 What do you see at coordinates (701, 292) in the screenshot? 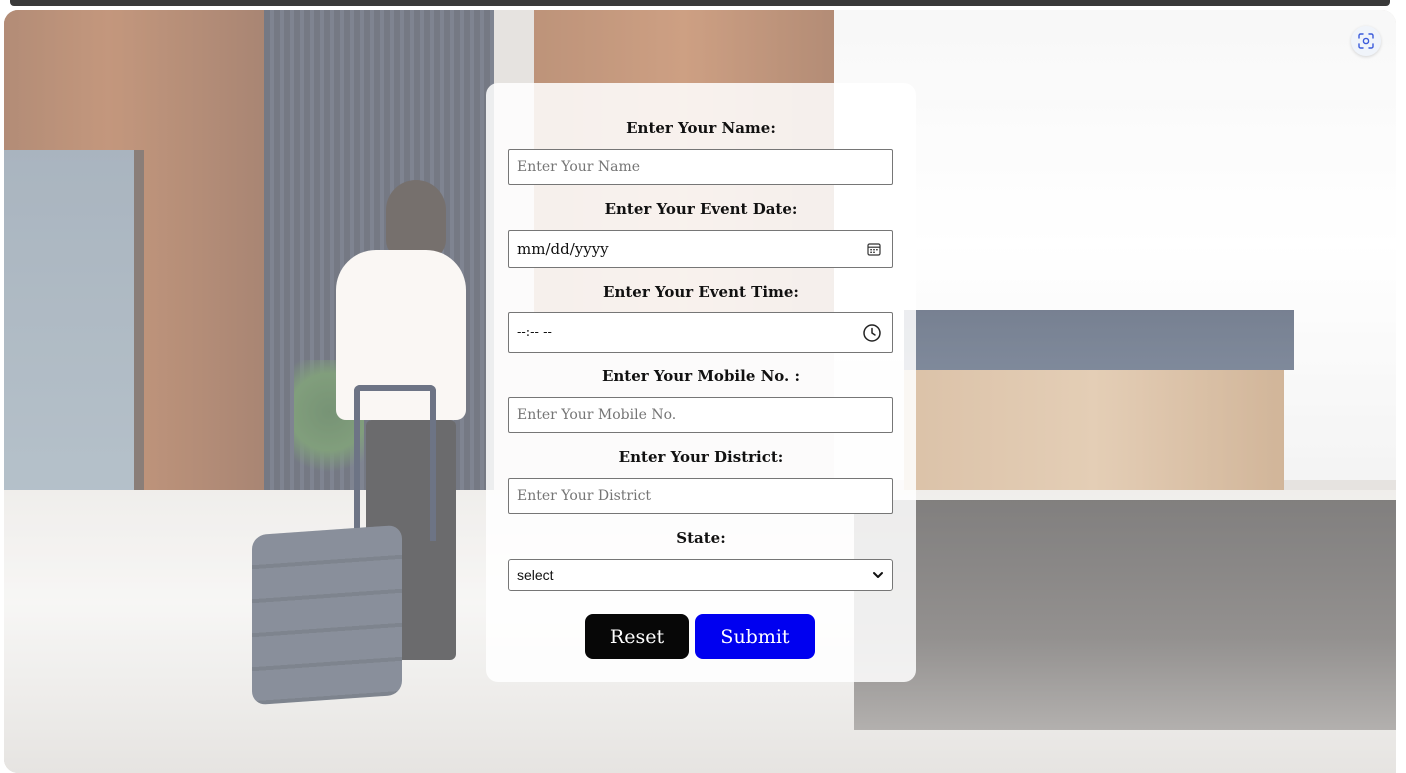
I see `event-time-label: Enter Your Event Time:` at bounding box center [701, 292].